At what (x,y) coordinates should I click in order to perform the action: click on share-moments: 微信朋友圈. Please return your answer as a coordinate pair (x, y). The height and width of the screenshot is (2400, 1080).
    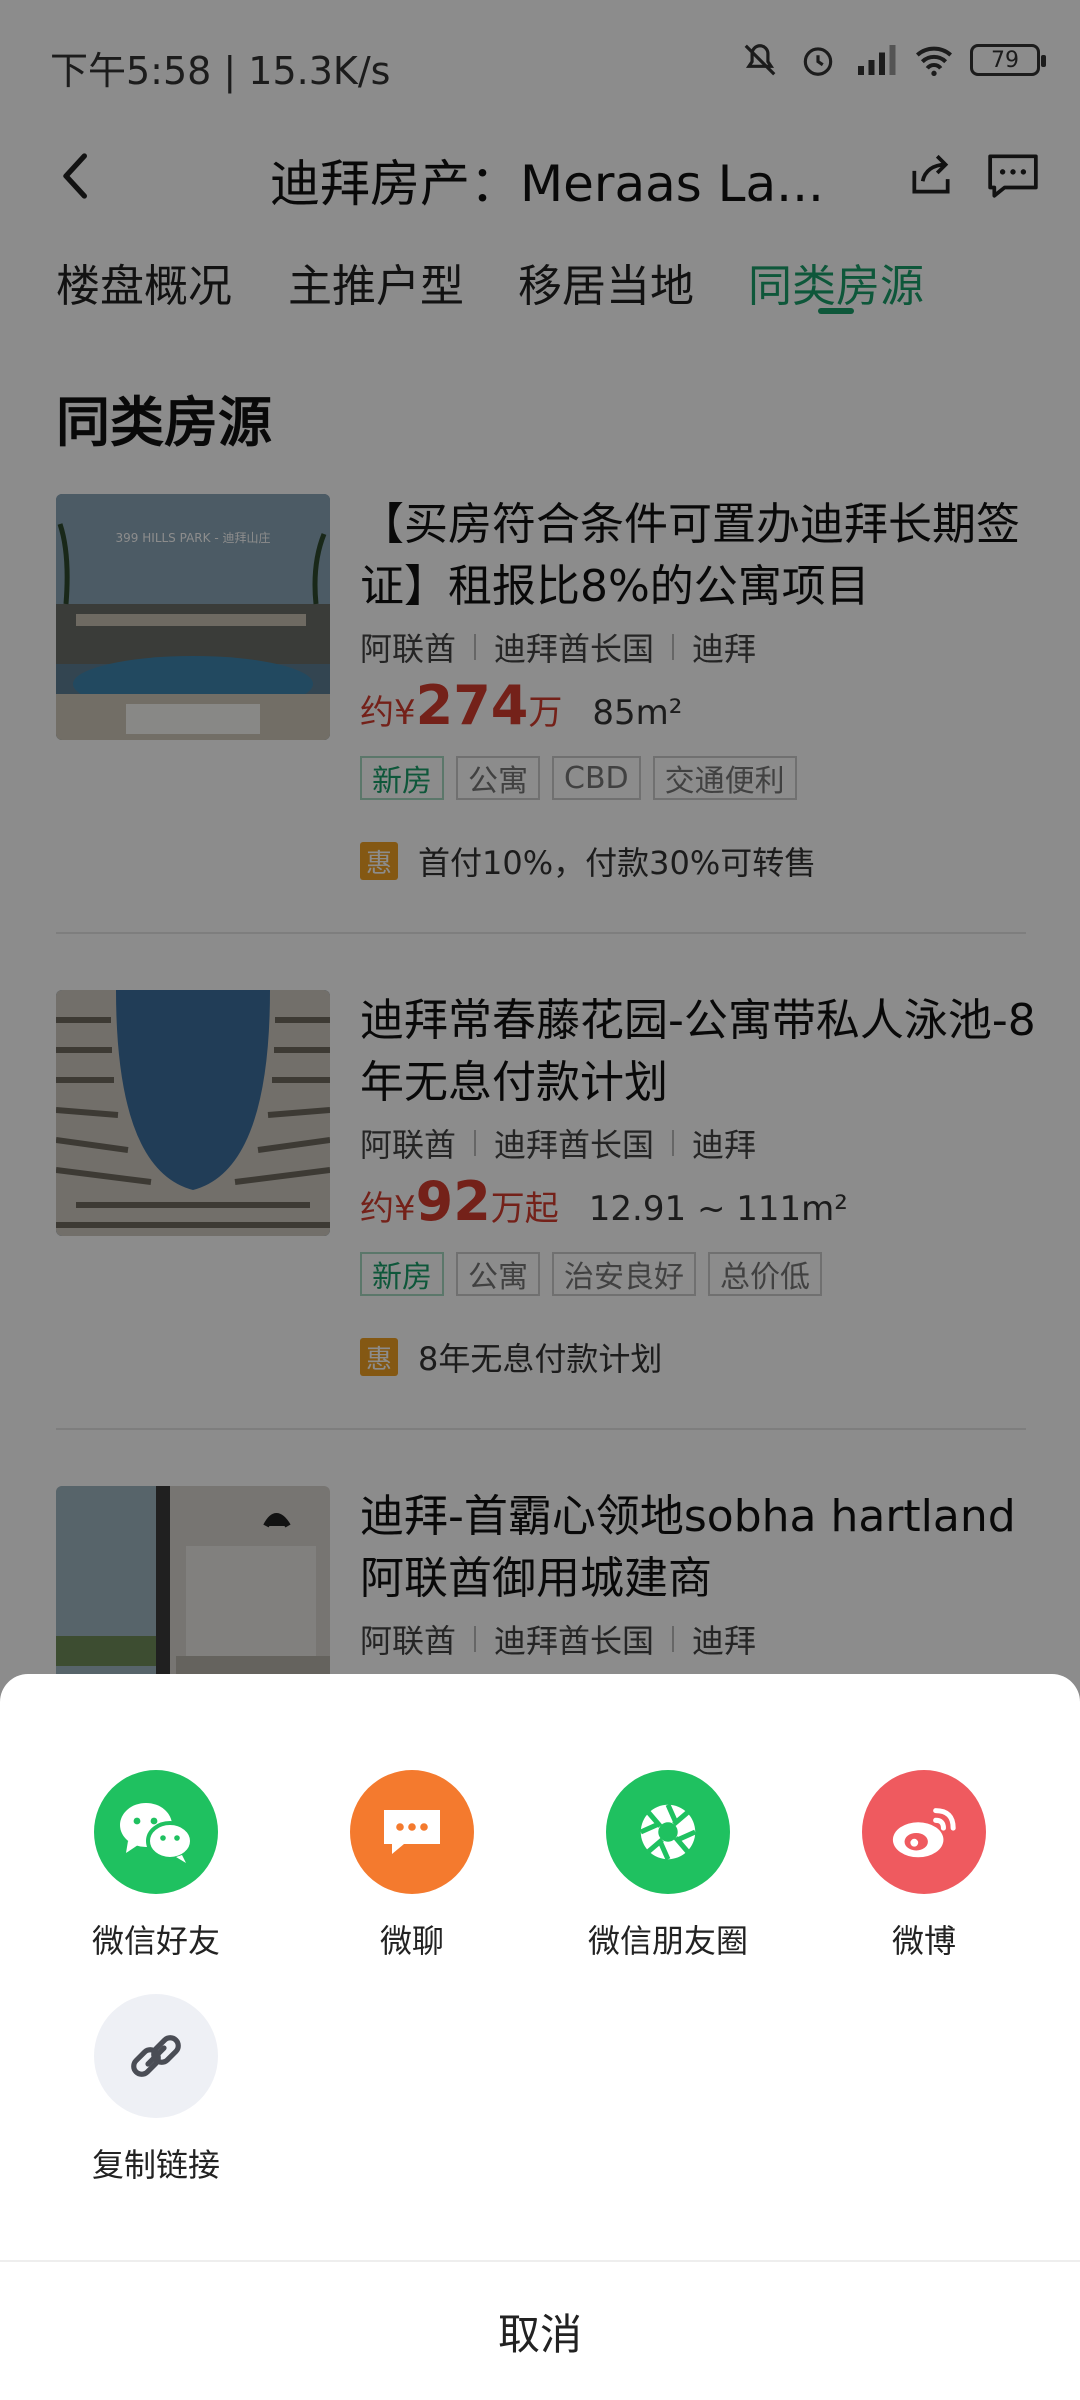
    Looking at the image, I should click on (668, 1866).